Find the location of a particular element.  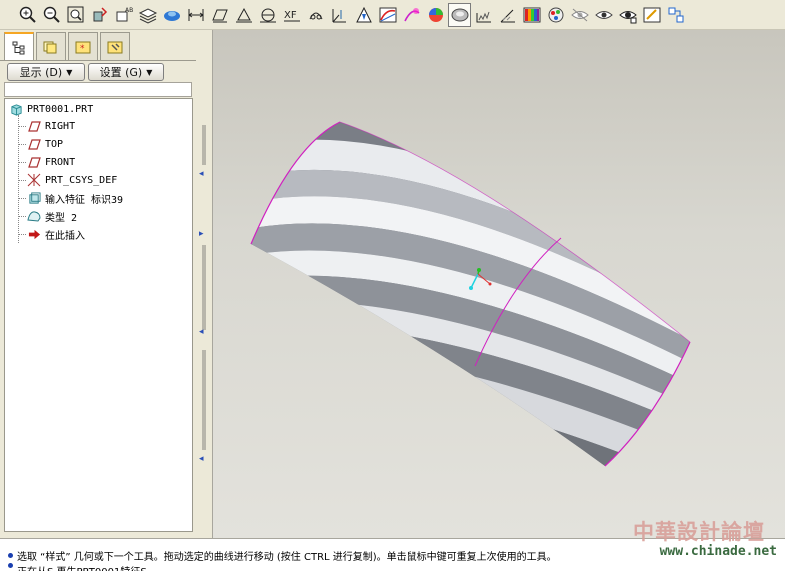

tree-item-label: 类型 2 is located at coordinates (61, 218).